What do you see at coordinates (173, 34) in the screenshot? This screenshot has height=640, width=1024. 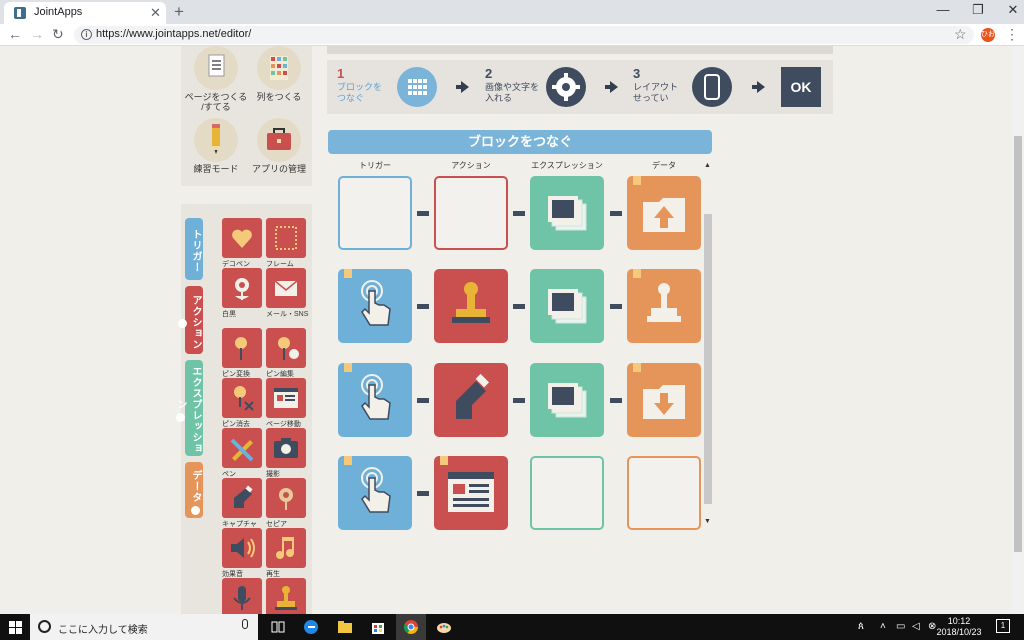 I see `url-text: https://www.jointapps.net/editor/` at bounding box center [173, 34].